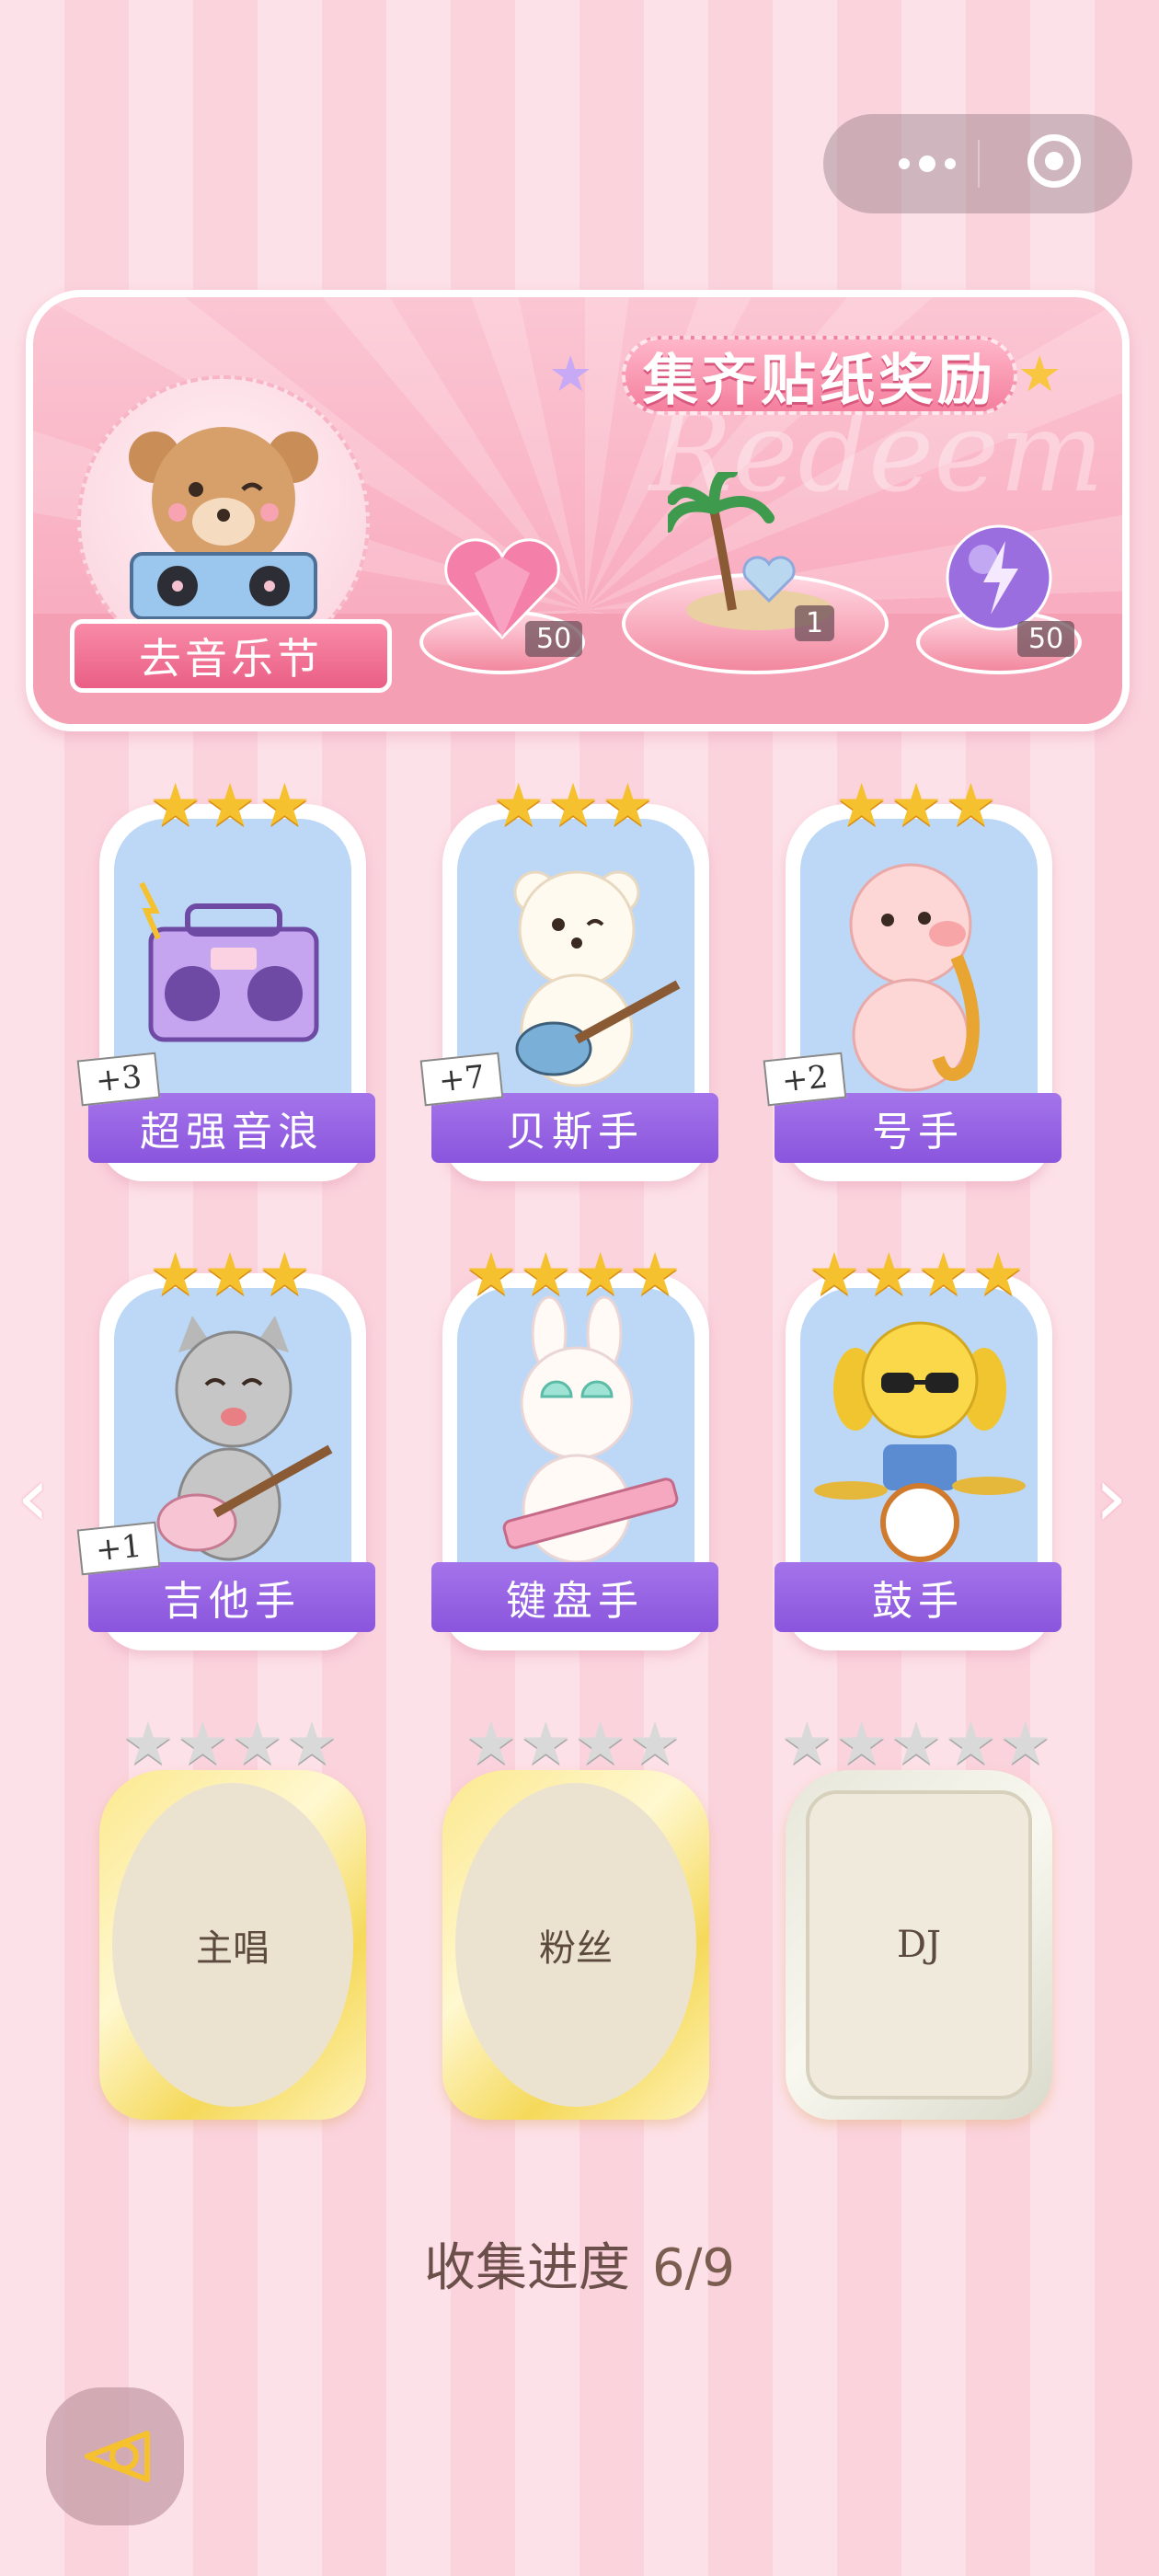  Describe the element at coordinates (1054, 161) in the screenshot. I see `close-miniprogram-icon` at that location.